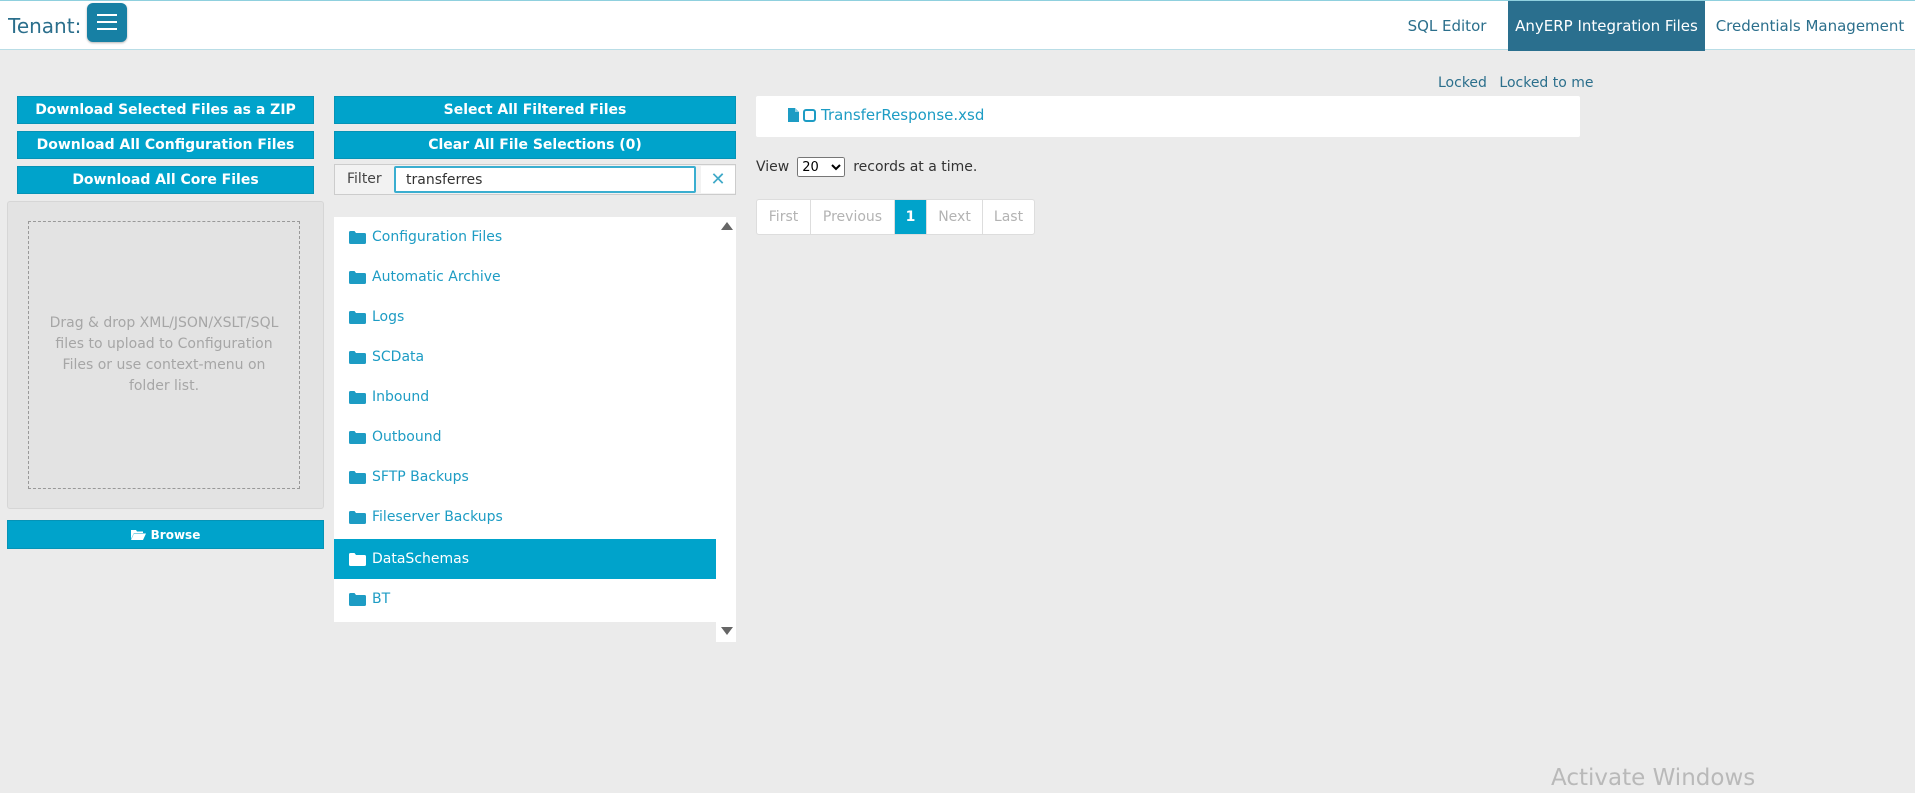  Describe the element at coordinates (165, 110) in the screenshot. I see `download-selected-zip-button: Download Selected Files as a ZIP` at that location.